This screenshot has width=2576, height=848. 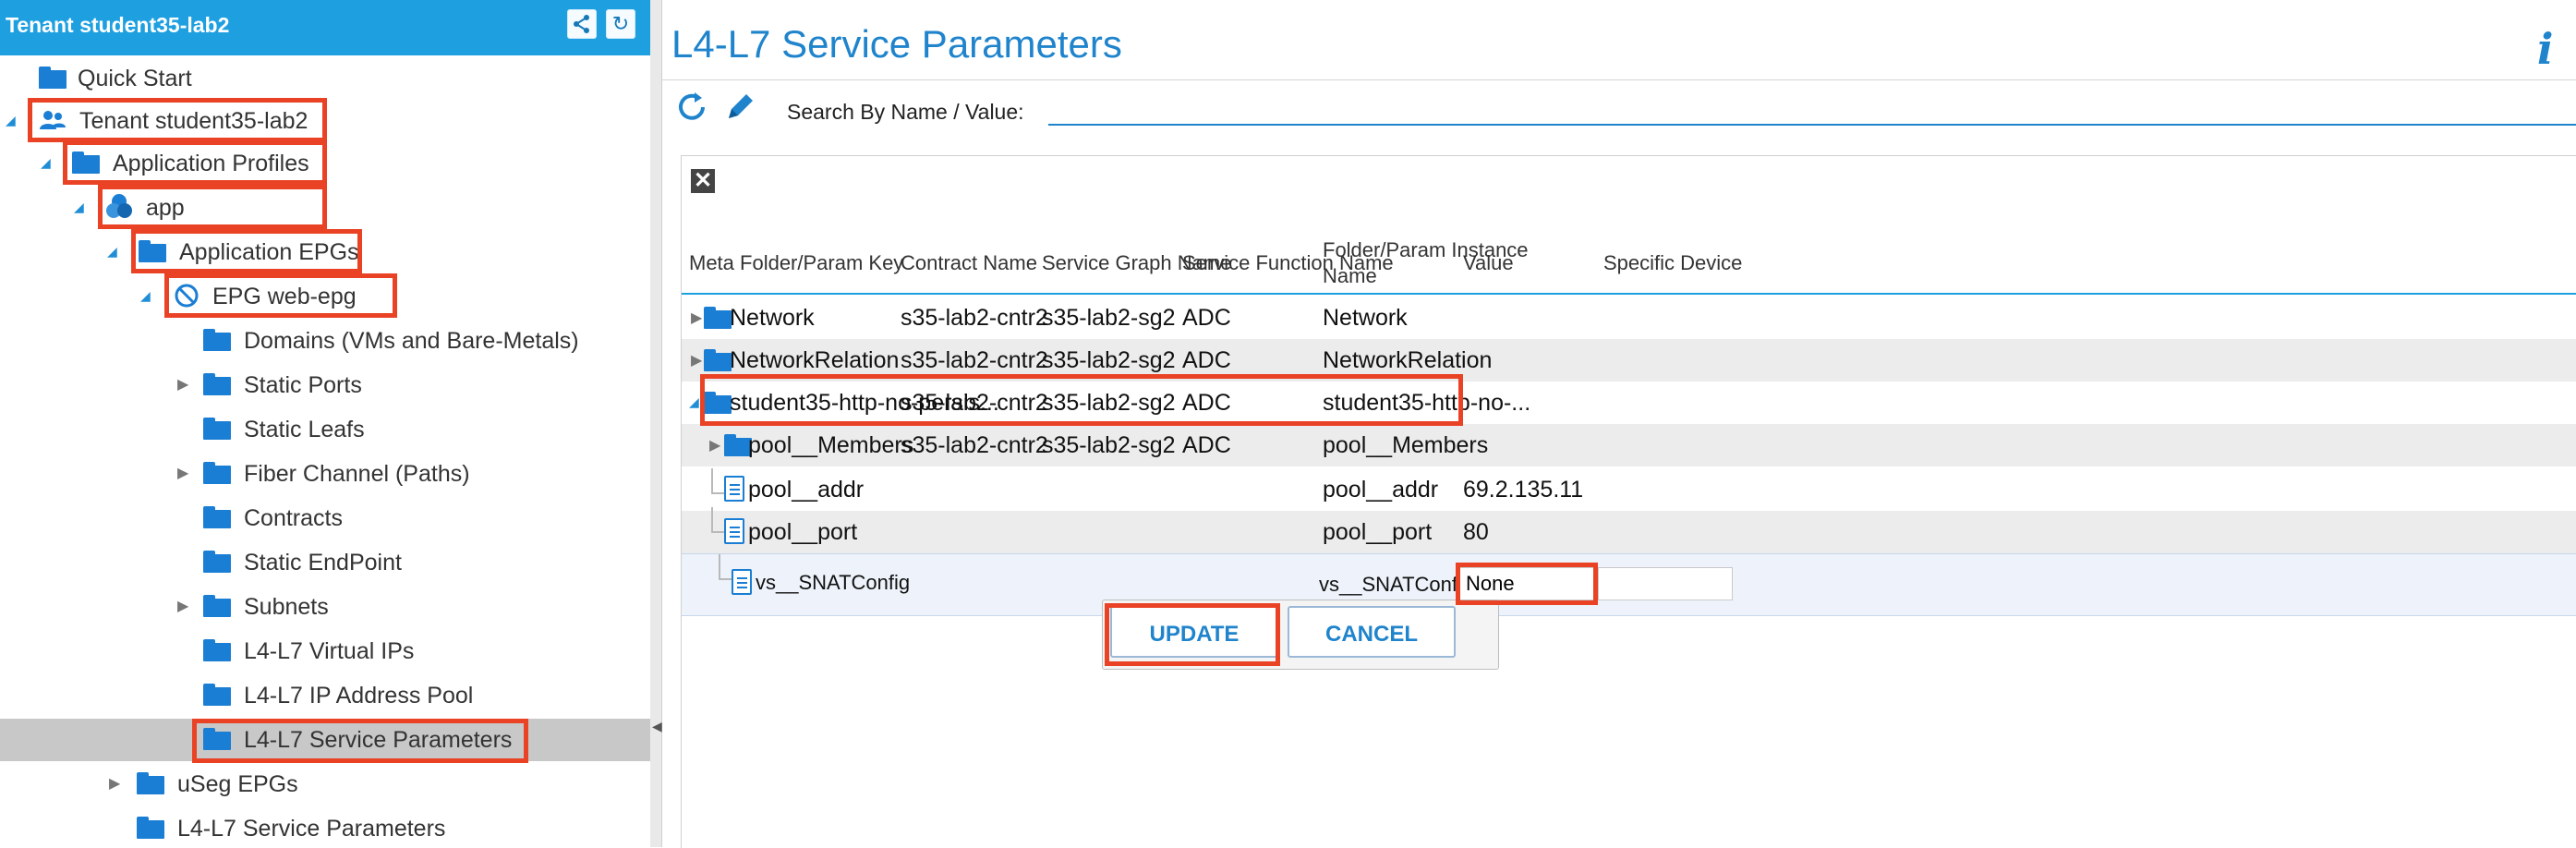 I want to click on tree-item-label: Static Leafs, so click(x=304, y=429).